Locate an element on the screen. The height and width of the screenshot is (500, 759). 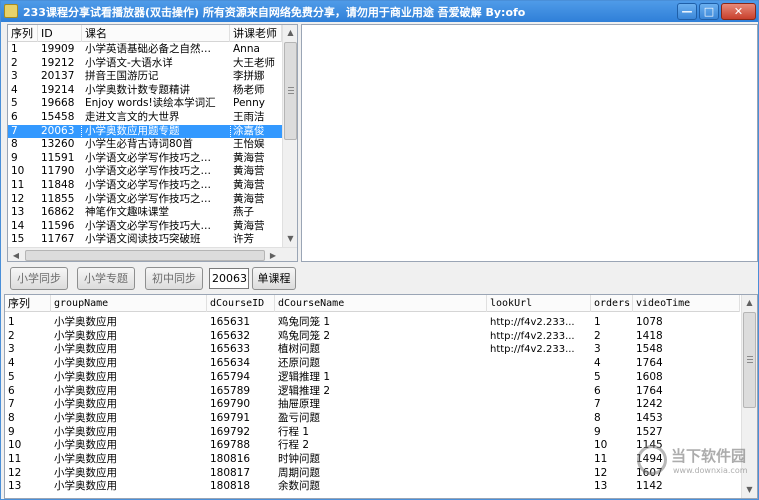
lesson-cell-order: 9 is located at coordinates (597, 431).